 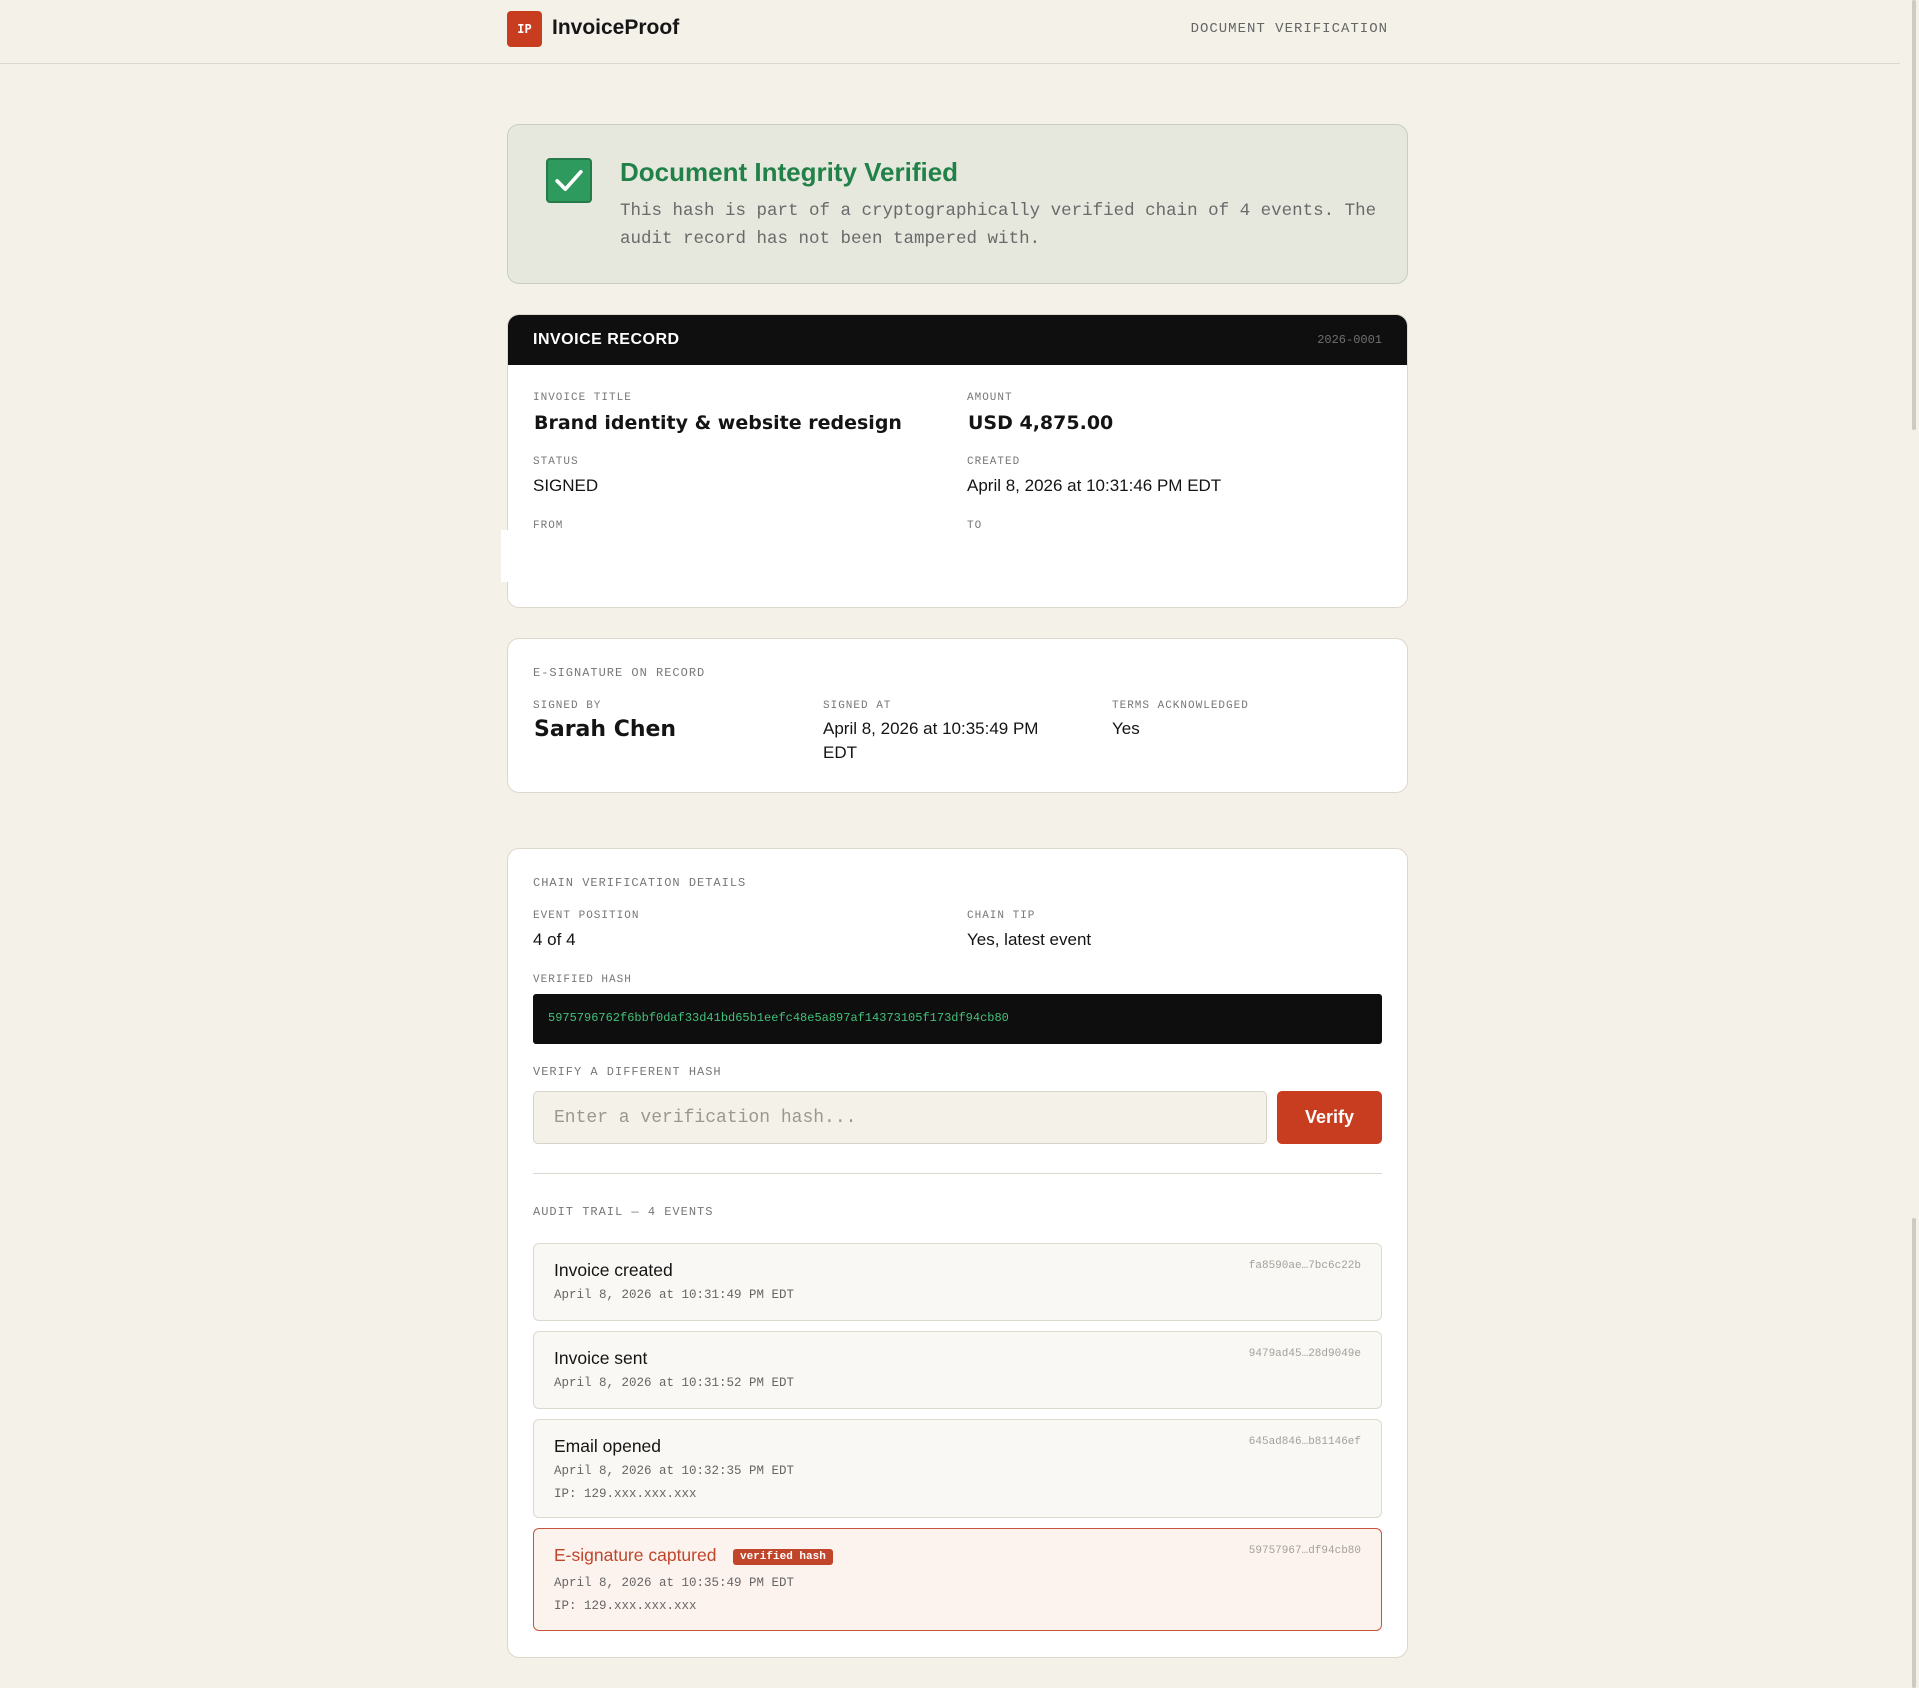 What do you see at coordinates (605, 729) in the screenshot?
I see `signer-name: Sarah Chen` at bounding box center [605, 729].